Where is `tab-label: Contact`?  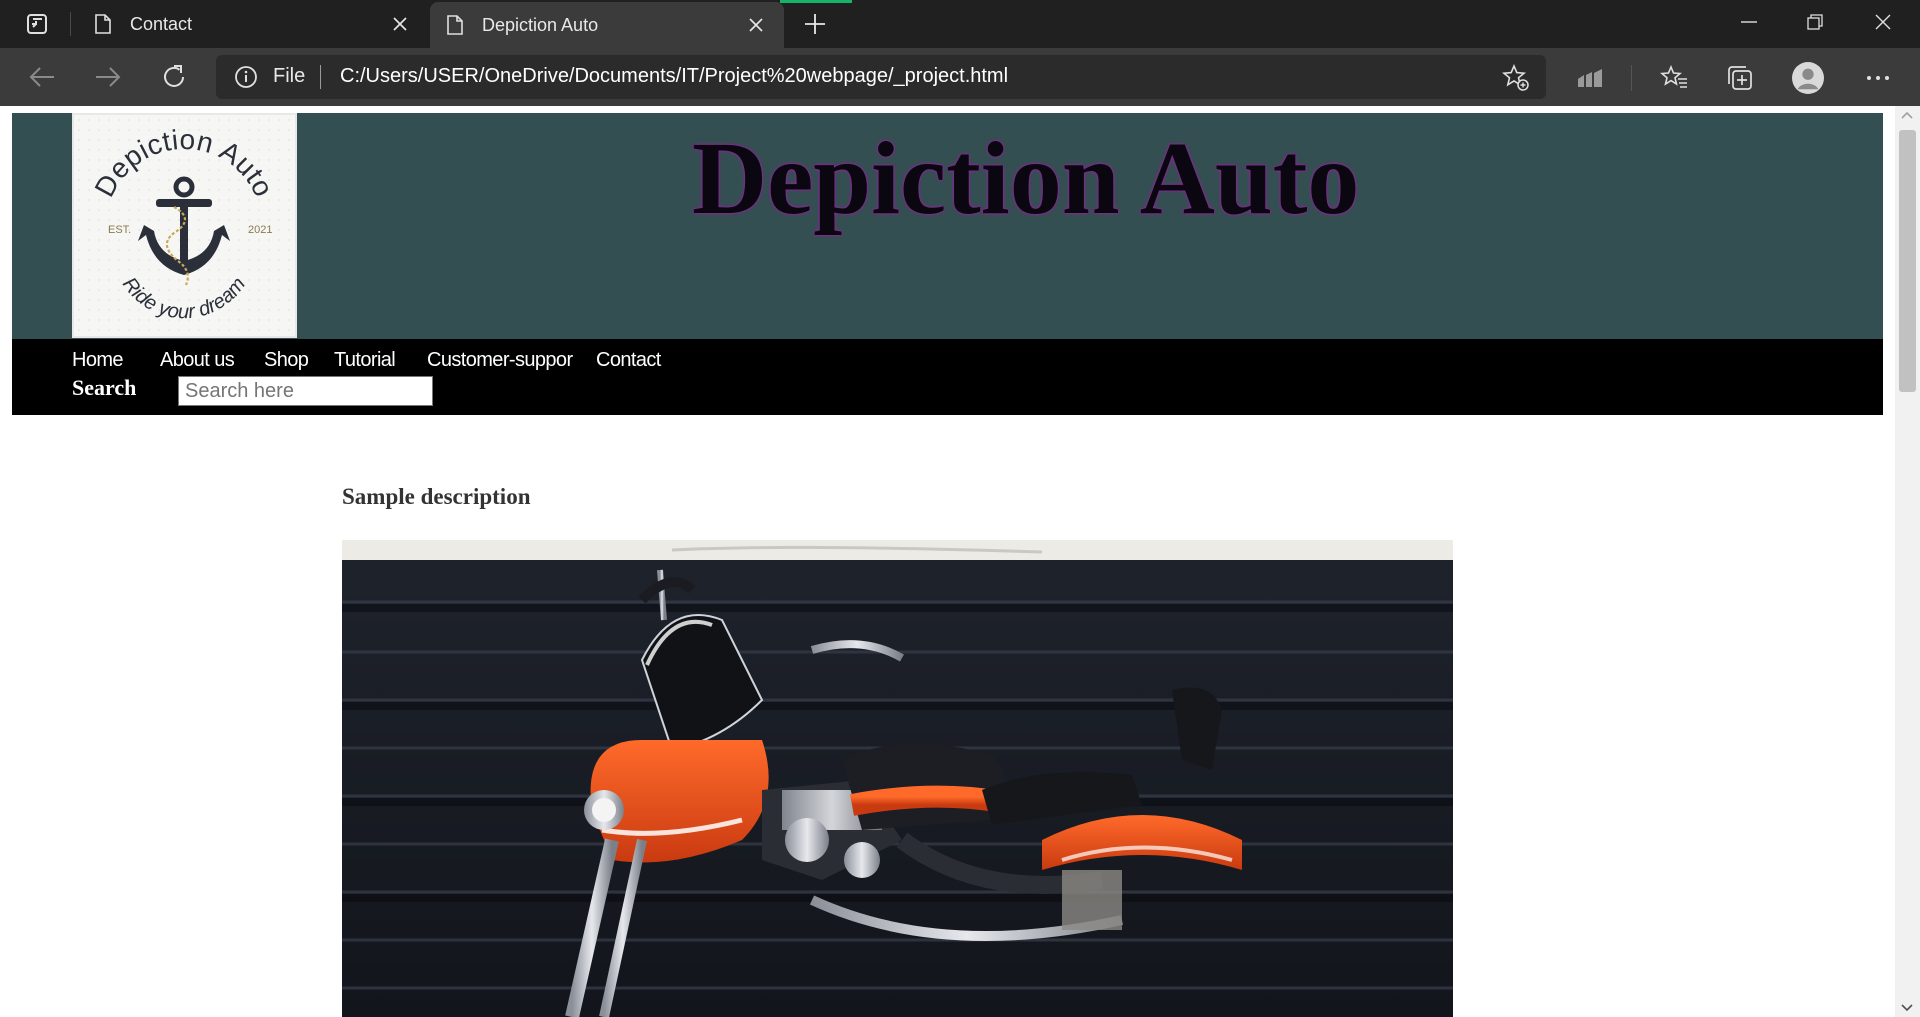
tab-label: Contact is located at coordinates (161, 23).